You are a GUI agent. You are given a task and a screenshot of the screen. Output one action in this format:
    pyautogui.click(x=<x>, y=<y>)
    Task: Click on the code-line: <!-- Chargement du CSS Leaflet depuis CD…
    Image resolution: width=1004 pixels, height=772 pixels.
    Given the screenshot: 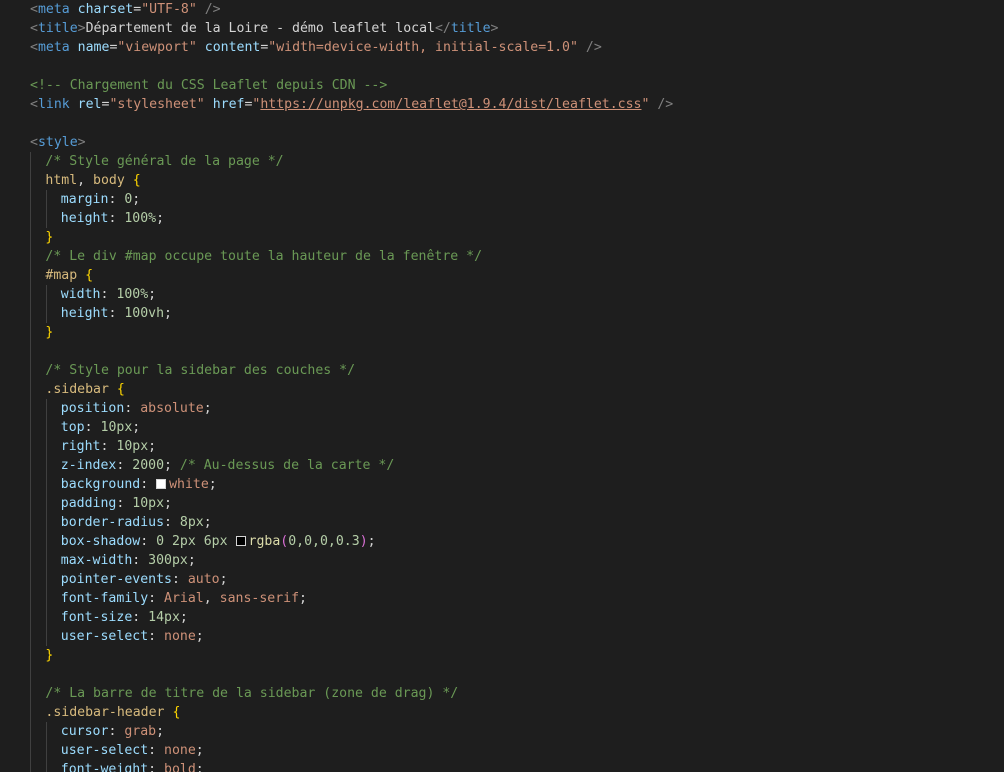 What is the action you would take?
    pyautogui.click(x=502, y=85)
    